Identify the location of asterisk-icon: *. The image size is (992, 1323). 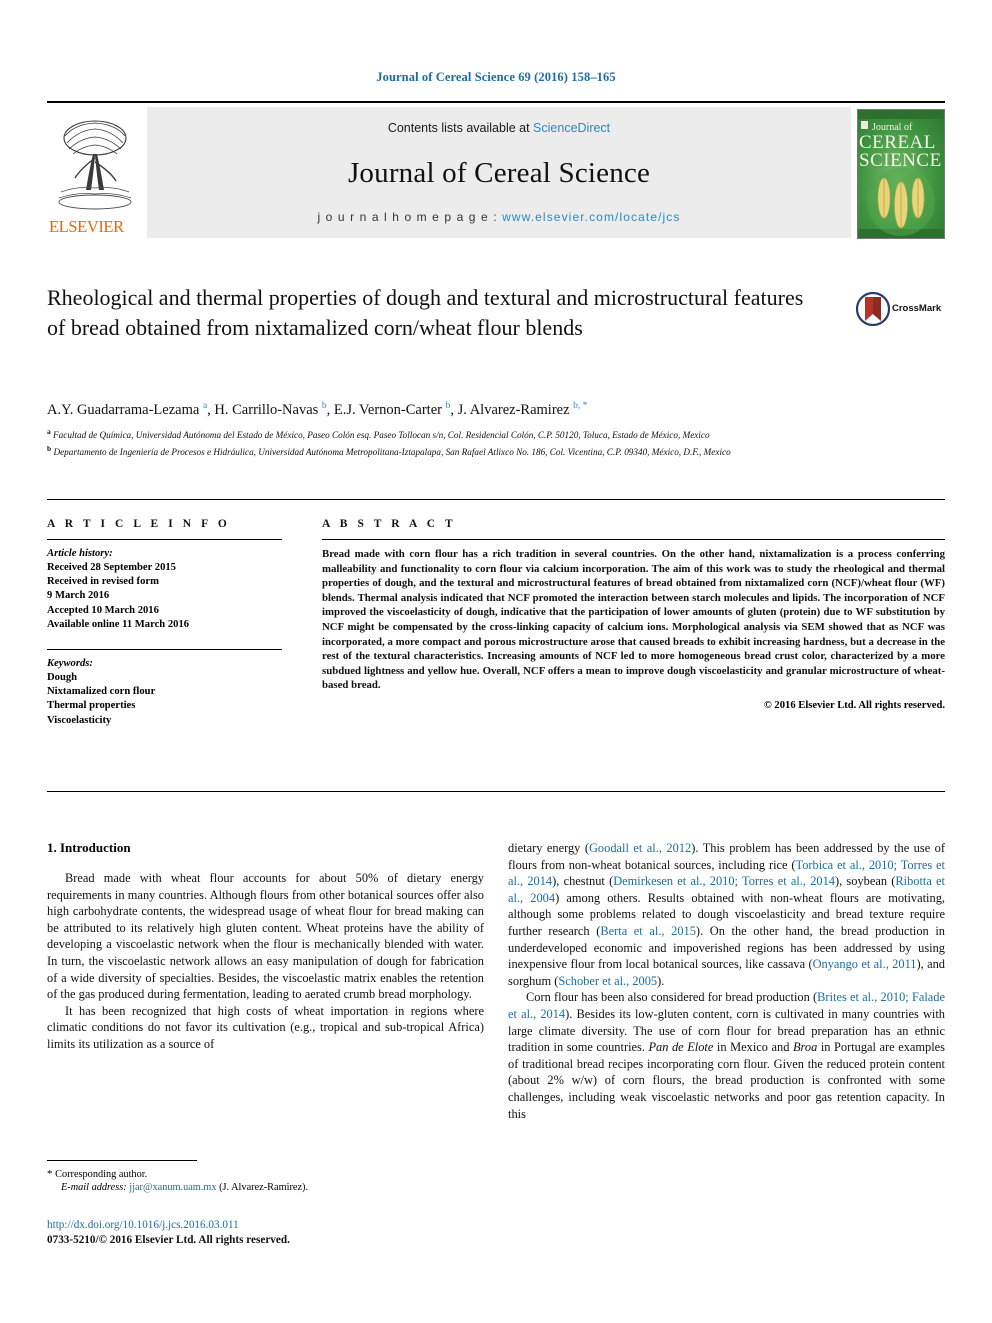
(50, 1174).